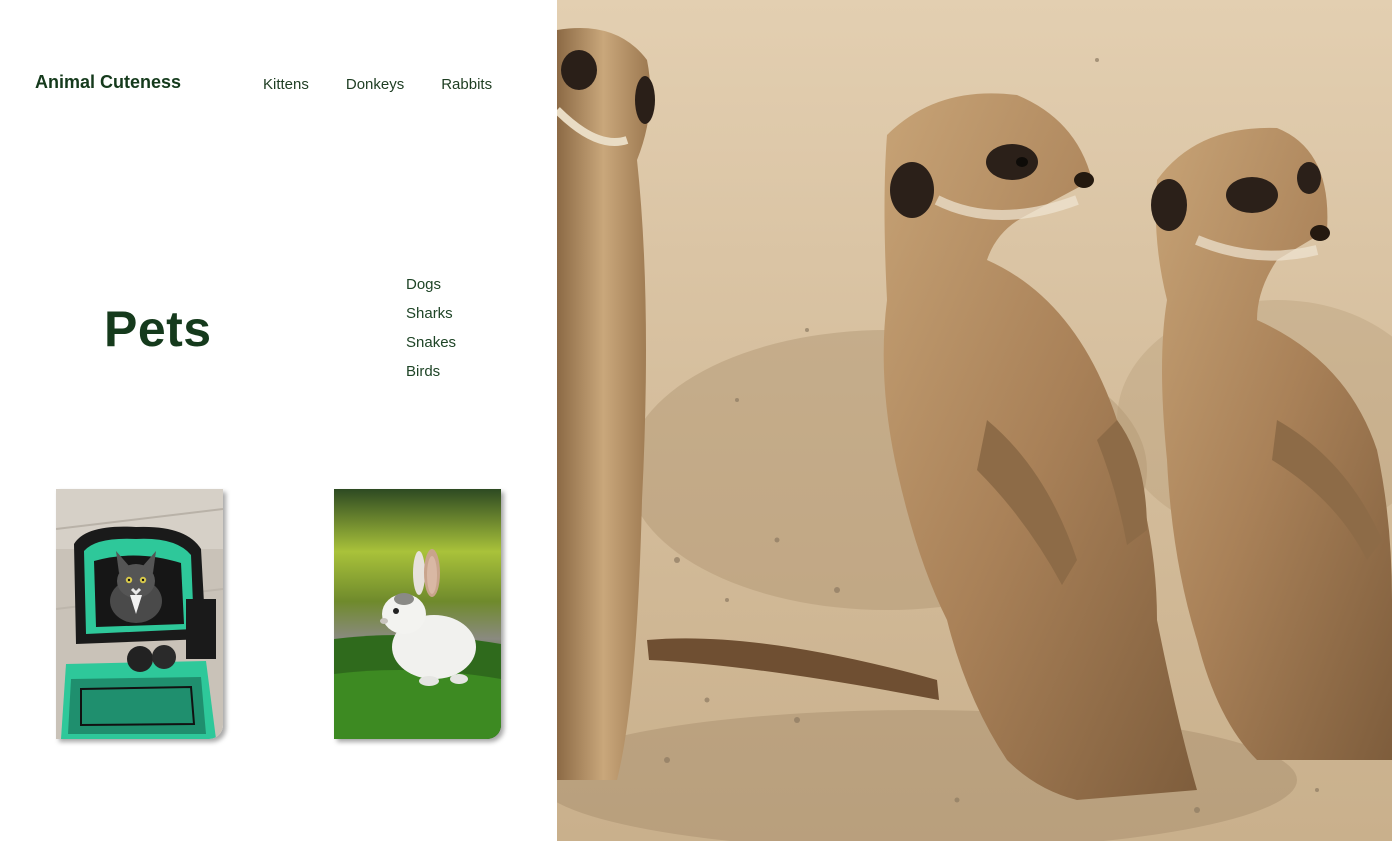  Describe the element at coordinates (431, 342) in the screenshot. I see `side-link-snakes: Snakes` at that location.